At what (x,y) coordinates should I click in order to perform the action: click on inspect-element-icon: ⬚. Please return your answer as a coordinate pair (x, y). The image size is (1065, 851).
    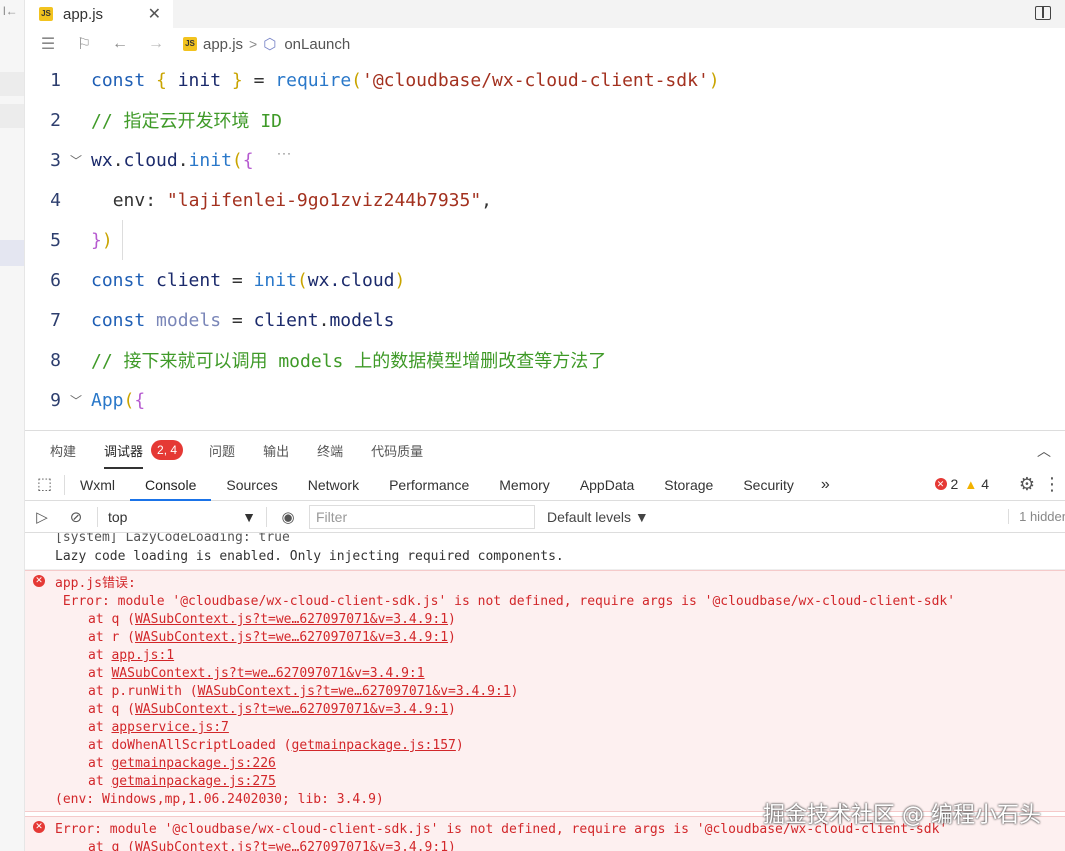
    Looking at the image, I should click on (45, 484).